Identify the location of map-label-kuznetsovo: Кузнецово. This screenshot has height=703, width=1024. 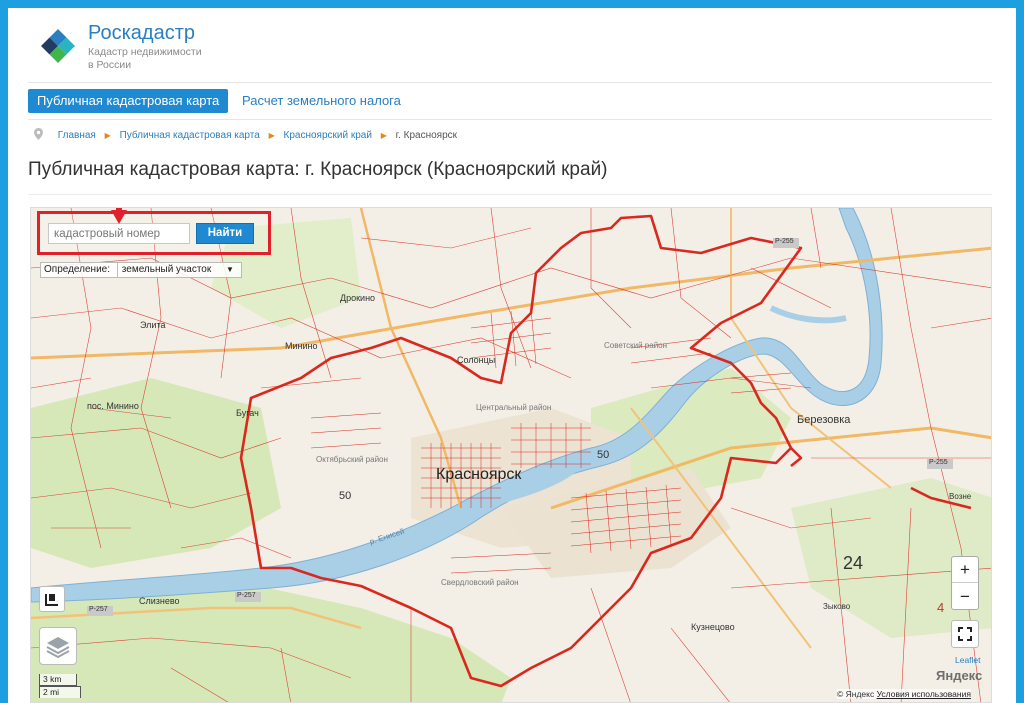
(713, 627).